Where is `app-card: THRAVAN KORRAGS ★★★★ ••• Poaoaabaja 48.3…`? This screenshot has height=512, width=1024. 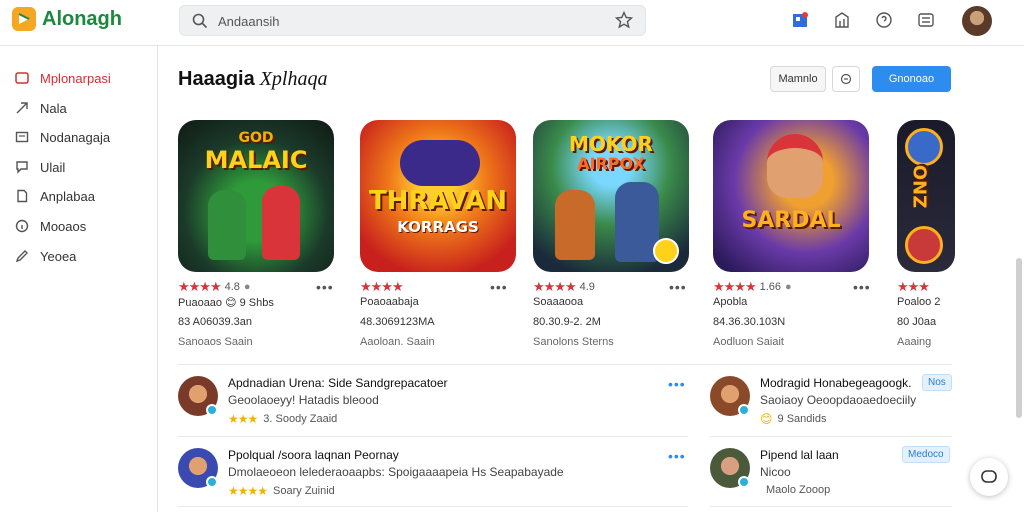 app-card: THRAVAN KORRAGS ★★★★ ••• Poaoaabaja 48.3… is located at coordinates (440, 234).